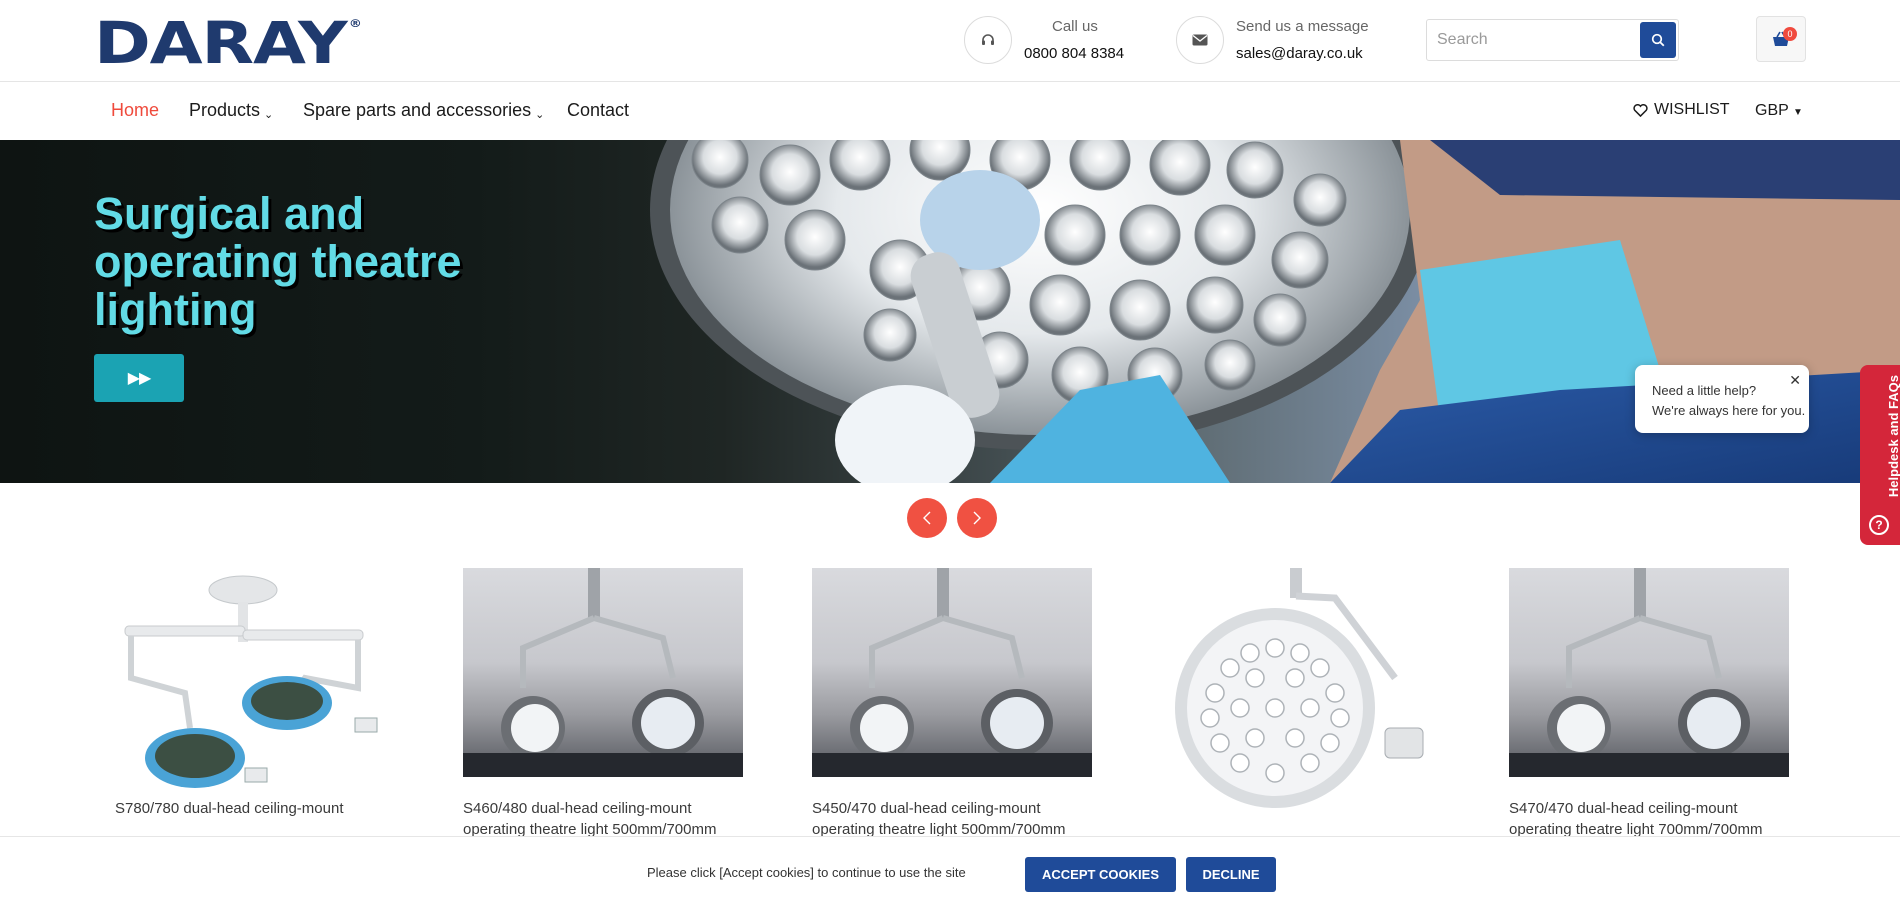 The height and width of the screenshot is (906, 1900). Describe the element at coordinates (1299, 53) in the screenshot. I see `email-link: sales@daray.co.uk` at that location.